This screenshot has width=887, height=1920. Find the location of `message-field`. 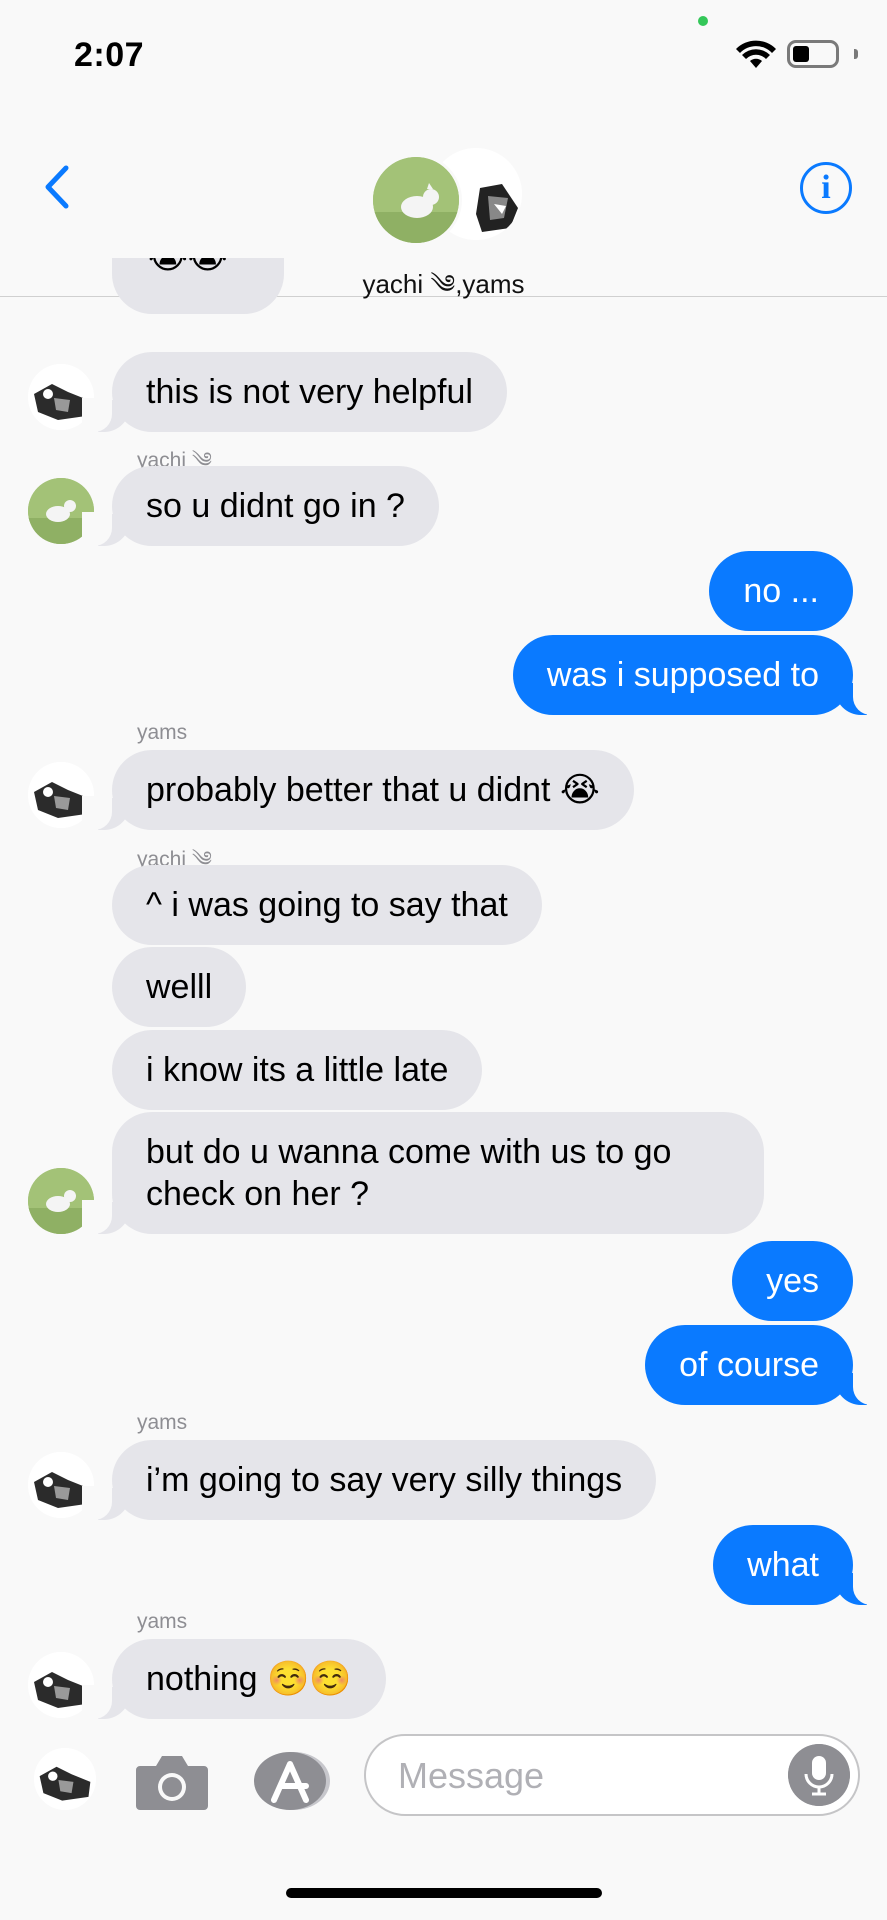

message-field is located at coordinates (612, 1775).